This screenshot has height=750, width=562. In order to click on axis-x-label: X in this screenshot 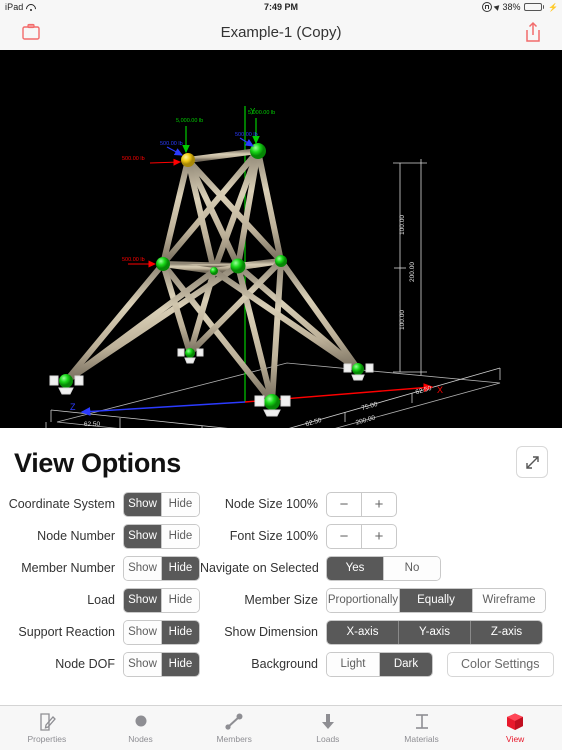, I will do `click(440, 390)`.